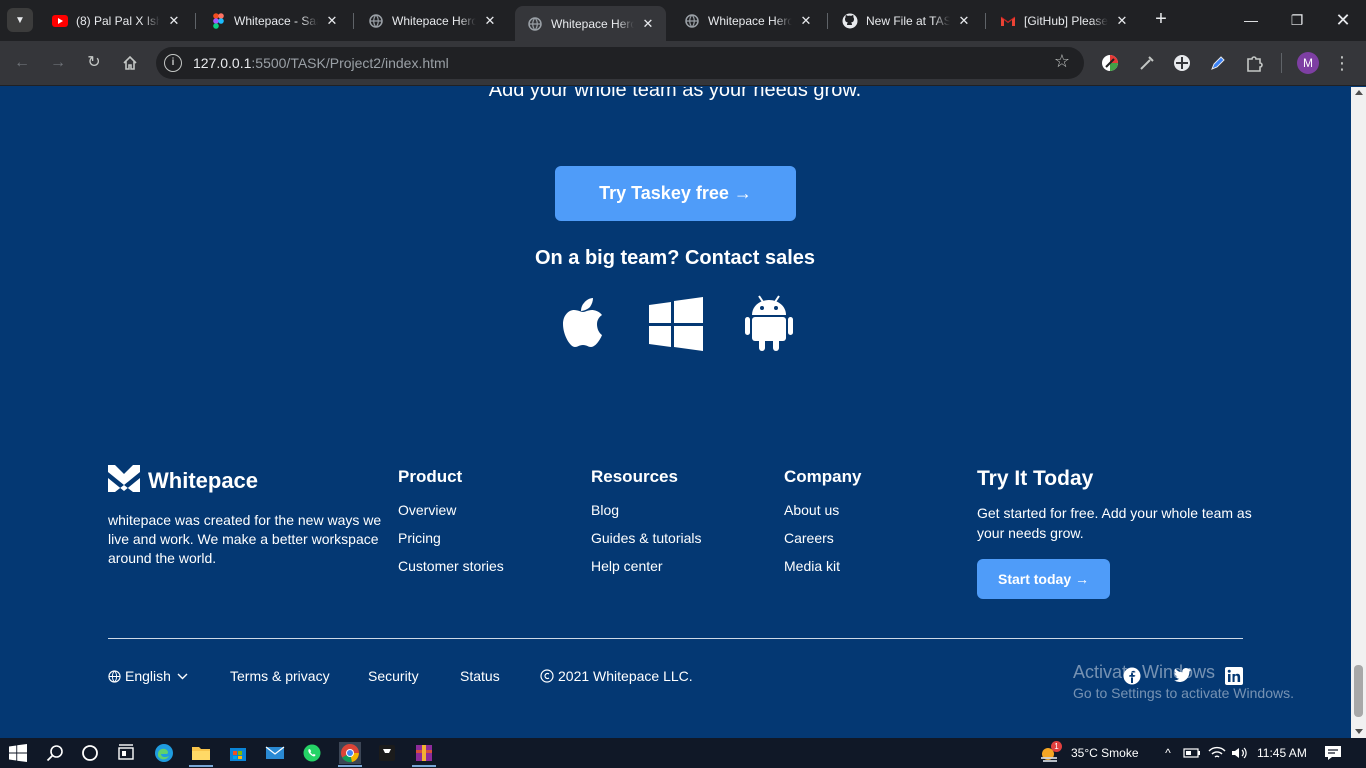 This screenshot has height=768, width=1366. I want to click on tab-whitepace-hero-3: Whitepace Hero ✕, so click(748, 20).